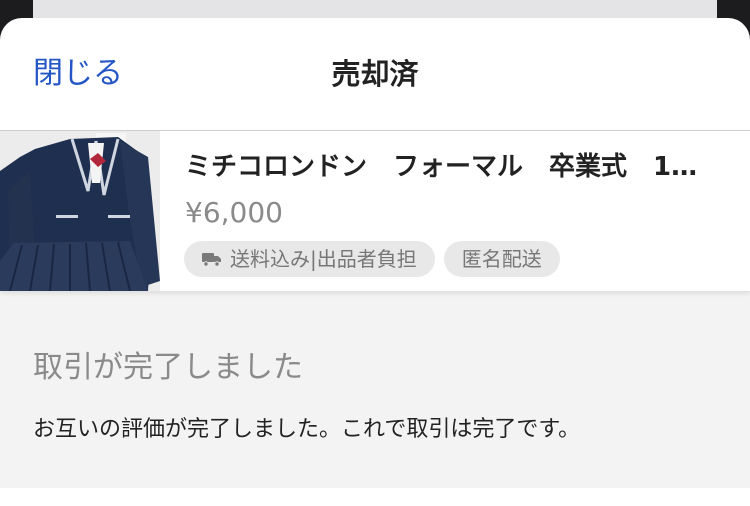 The image size is (750, 506). I want to click on status-heading: 取引が完了しました, so click(168, 367).